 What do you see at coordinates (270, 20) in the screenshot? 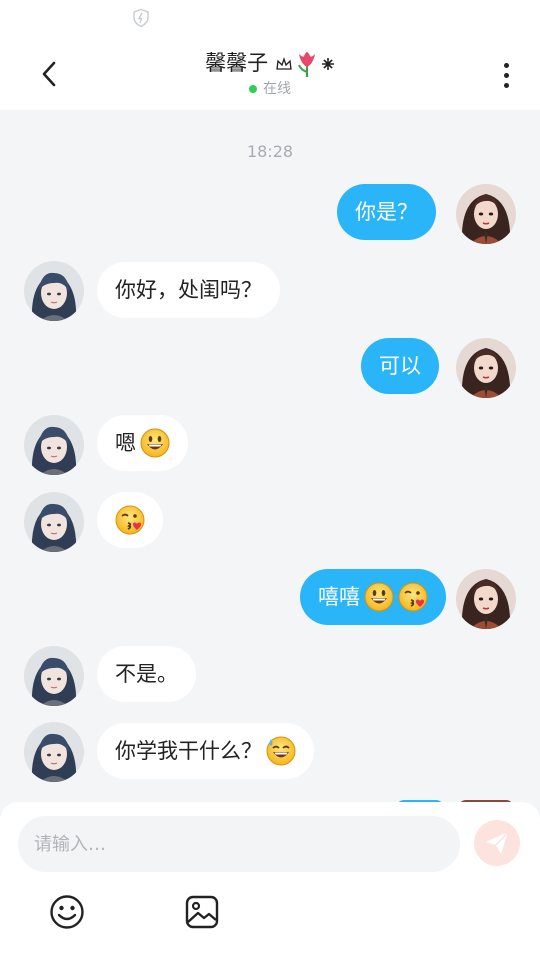
I see `status-bar` at bounding box center [270, 20].